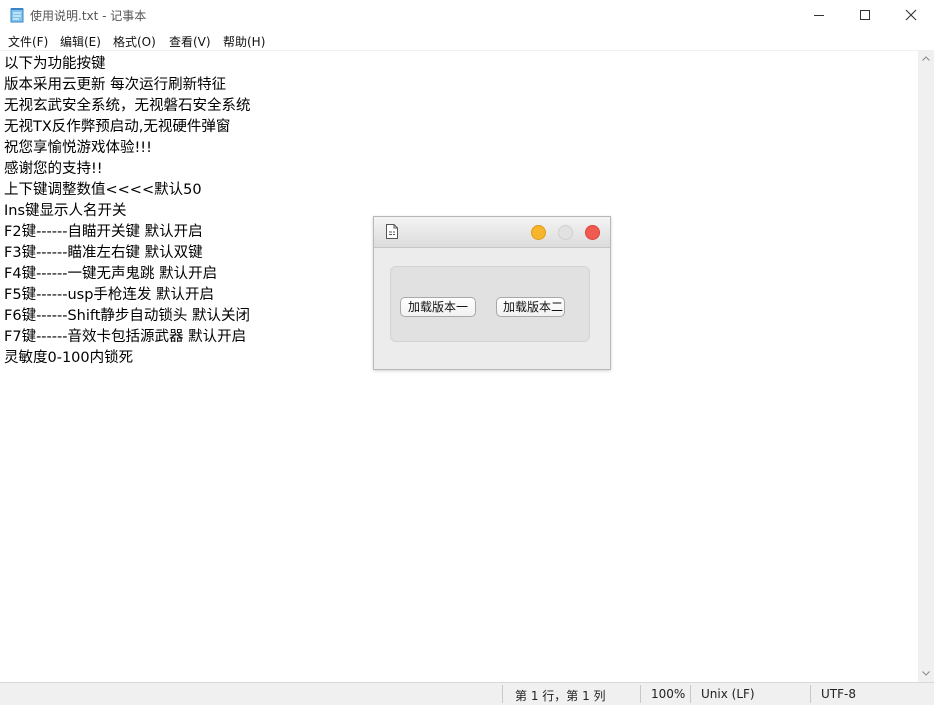  Describe the element at coordinates (467, 40) in the screenshot. I see `menu-bar: 文件(F) 编辑(E) 格式(O) 查看(V) 帮助(H)` at that location.